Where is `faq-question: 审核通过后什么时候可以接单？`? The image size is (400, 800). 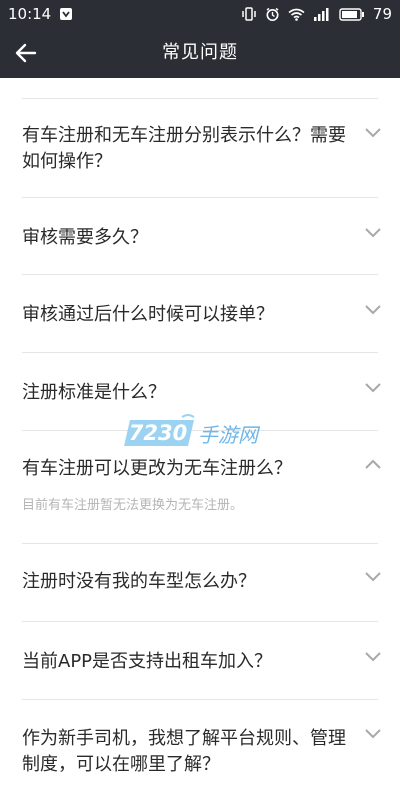
faq-question: 审核通过后什么时候可以接单？ is located at coordinates (148, 314).